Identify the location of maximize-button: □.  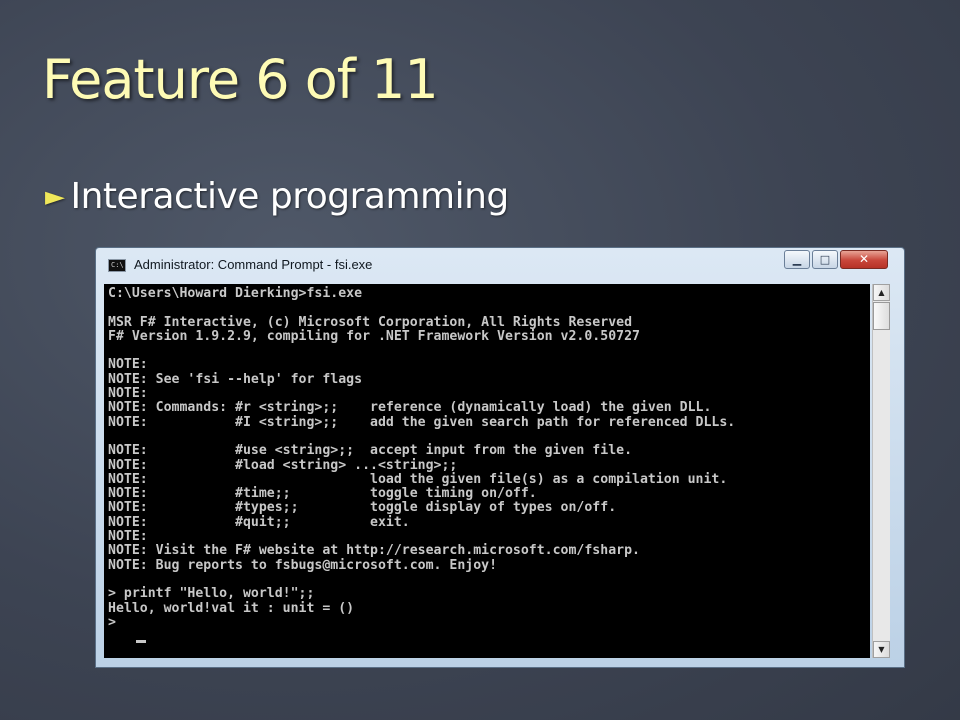
(825, 259).